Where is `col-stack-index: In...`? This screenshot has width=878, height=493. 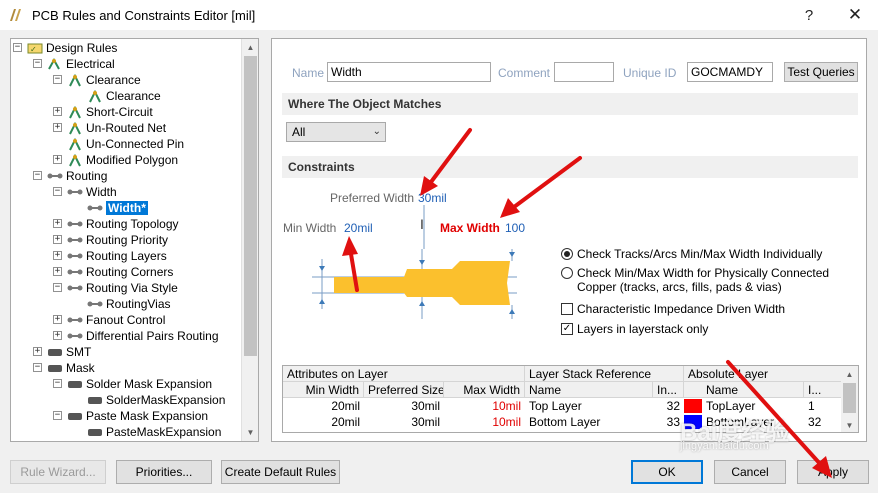
col-stack-index: In... is located at coordinates (668, 390).